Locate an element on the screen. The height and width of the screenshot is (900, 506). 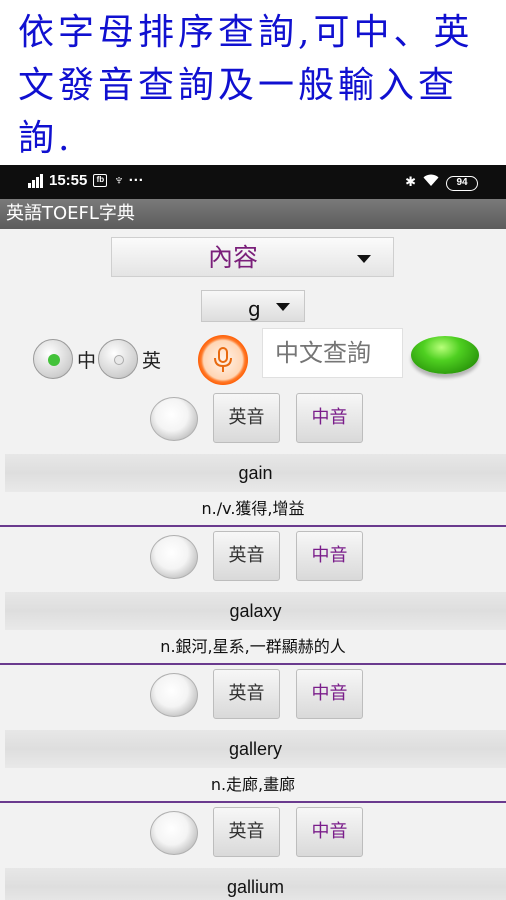
app-notification-icon: fb is located at coordinates (100, 180).